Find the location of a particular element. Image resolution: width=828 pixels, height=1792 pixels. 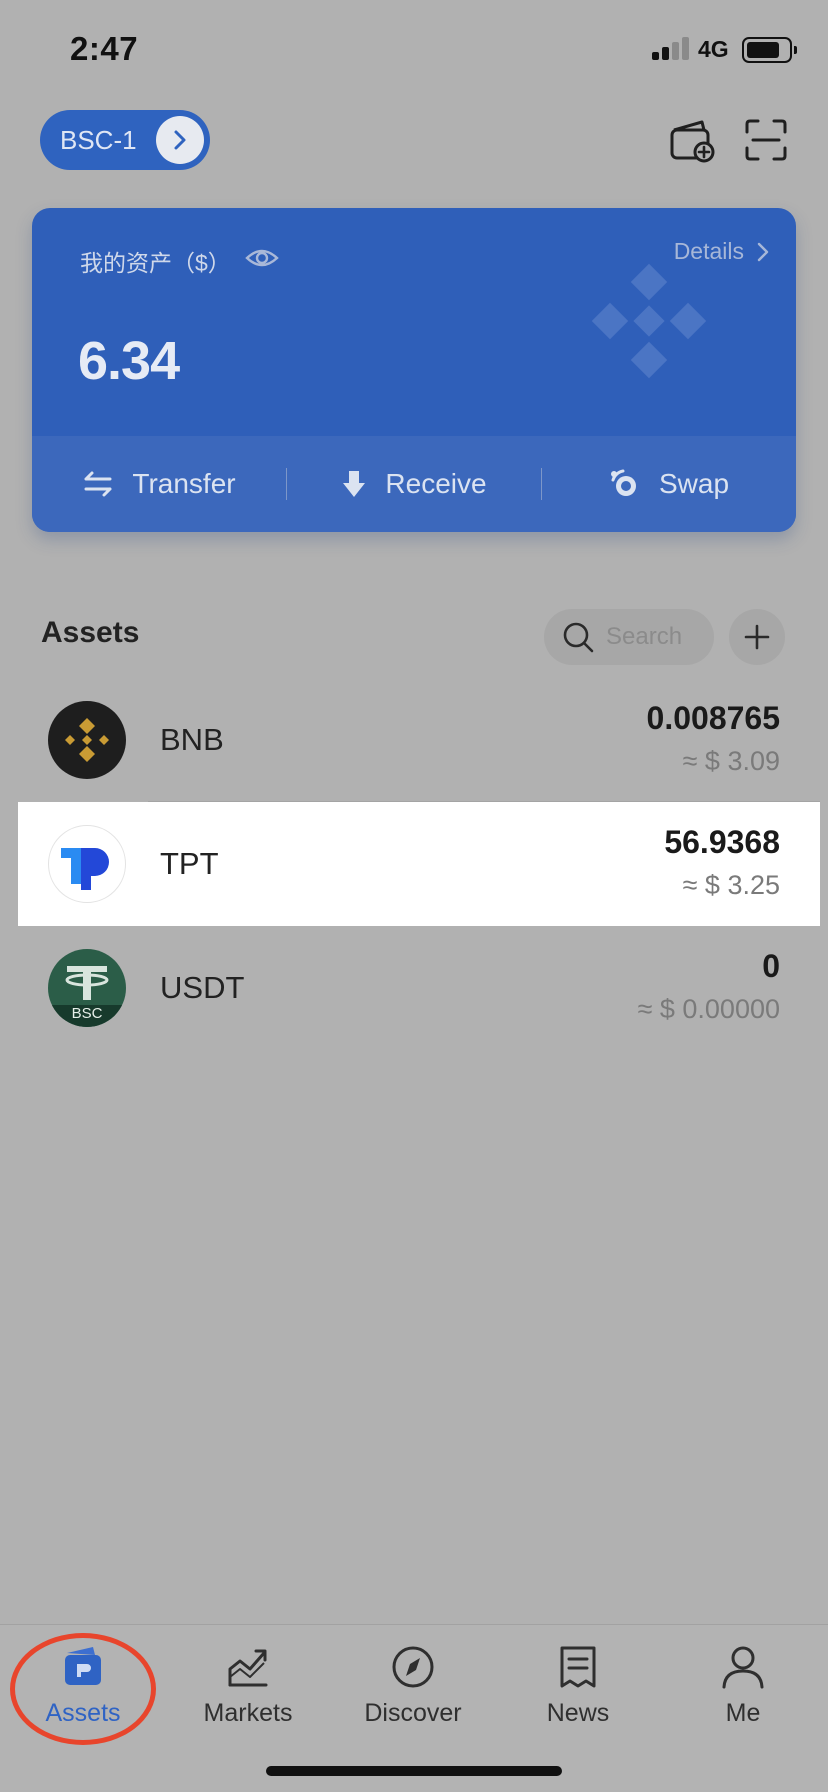

bnb-logo-icon is located at coordinates (87, 740).